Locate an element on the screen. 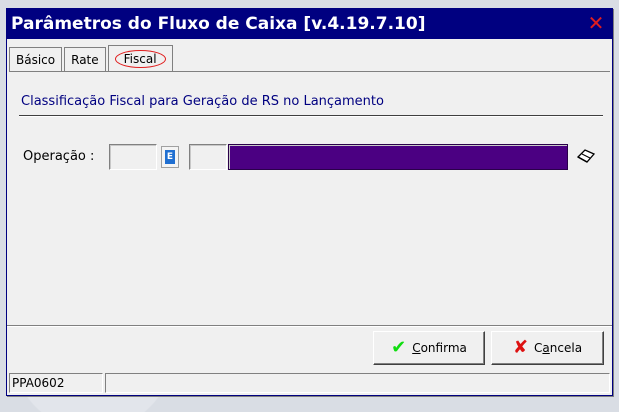 Image resolution: width=619 pixels, height=412 pixels. close-icon: ✕ is located at coordinates (596, 23).